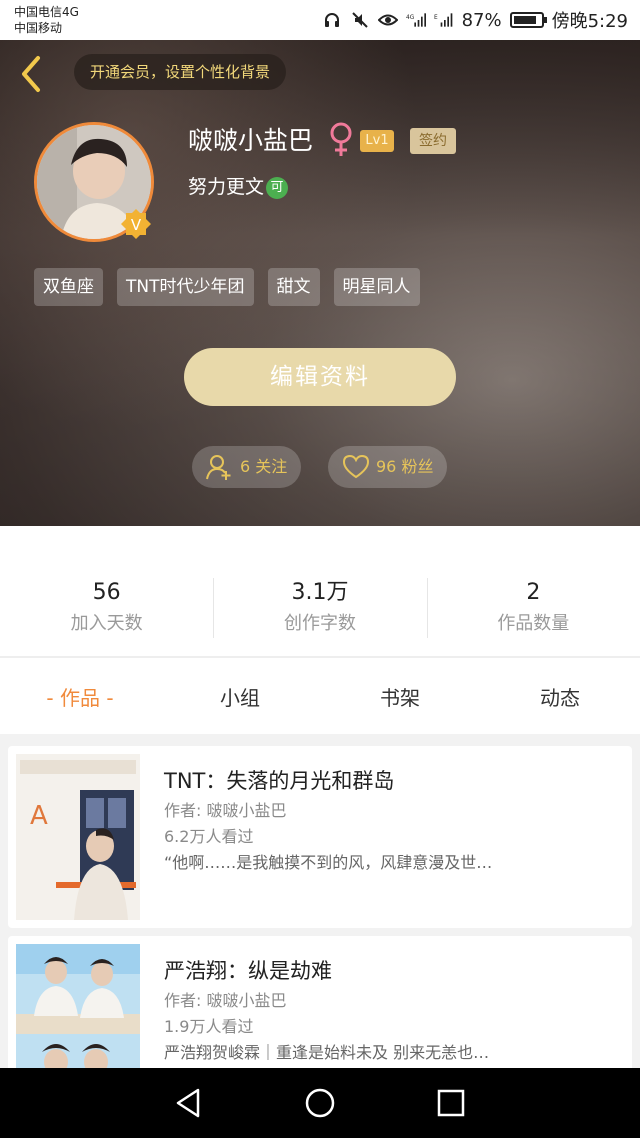  I want to click on book-views: 6.2万人看过, so click(209, 836).